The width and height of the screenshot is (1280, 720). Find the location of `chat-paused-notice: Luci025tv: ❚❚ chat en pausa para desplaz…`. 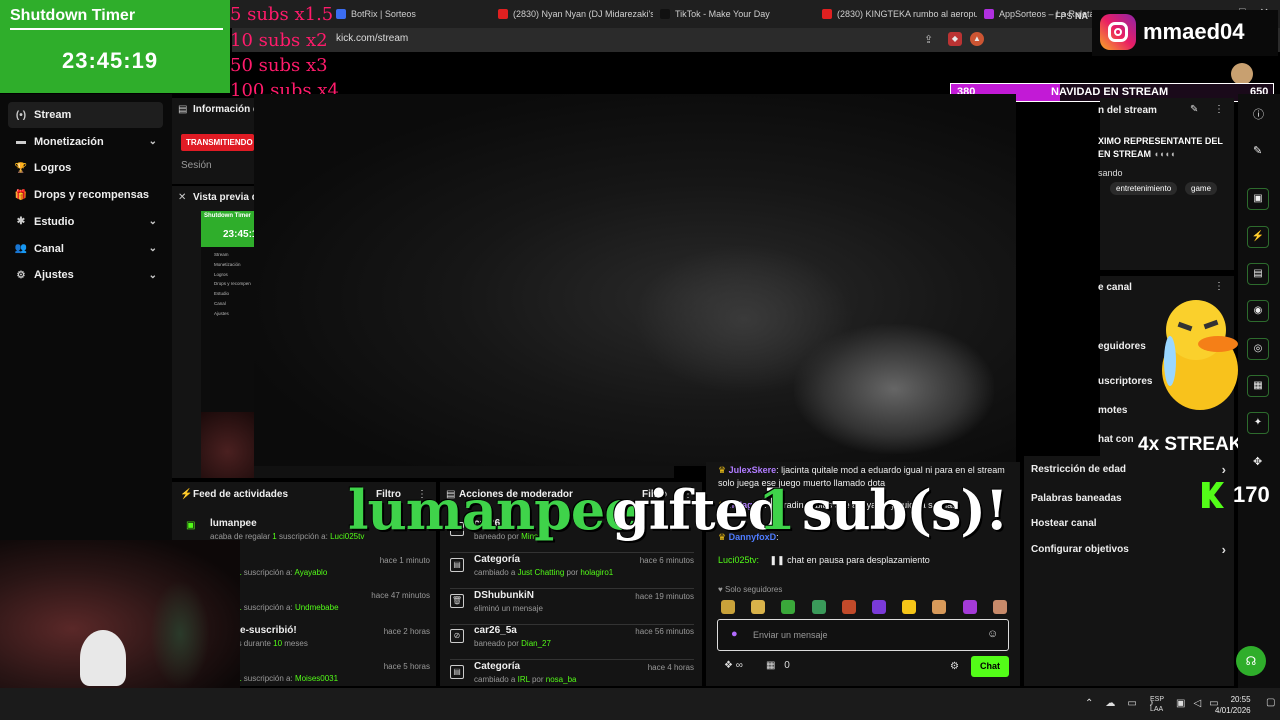

chat-paused-notice: Luci025tv: ❚❚ chat en pausa para desplaz… is located at coordinates (824, 560).